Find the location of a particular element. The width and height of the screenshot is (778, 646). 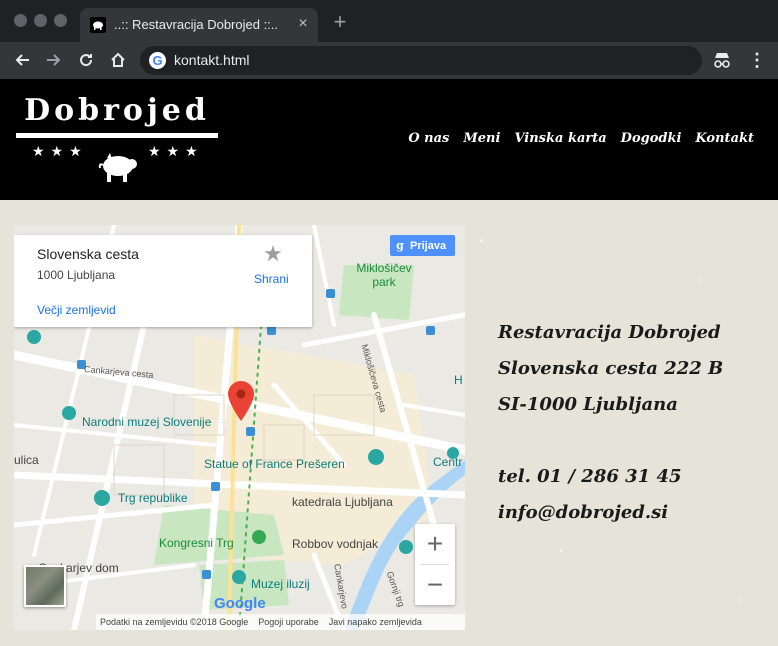

nav-o-nas: O nas is located at coordinates (428, 138).